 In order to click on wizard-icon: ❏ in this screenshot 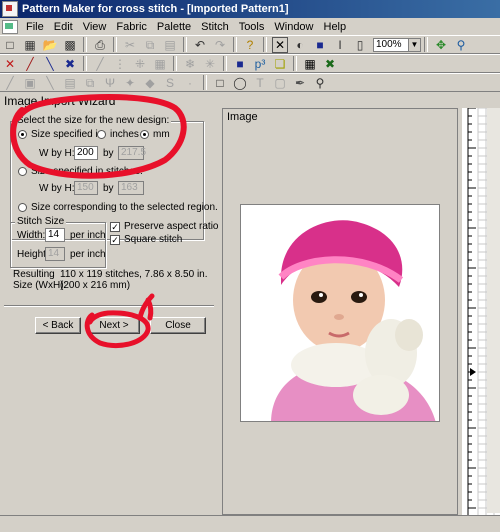, I will do `click(280, 64)`.